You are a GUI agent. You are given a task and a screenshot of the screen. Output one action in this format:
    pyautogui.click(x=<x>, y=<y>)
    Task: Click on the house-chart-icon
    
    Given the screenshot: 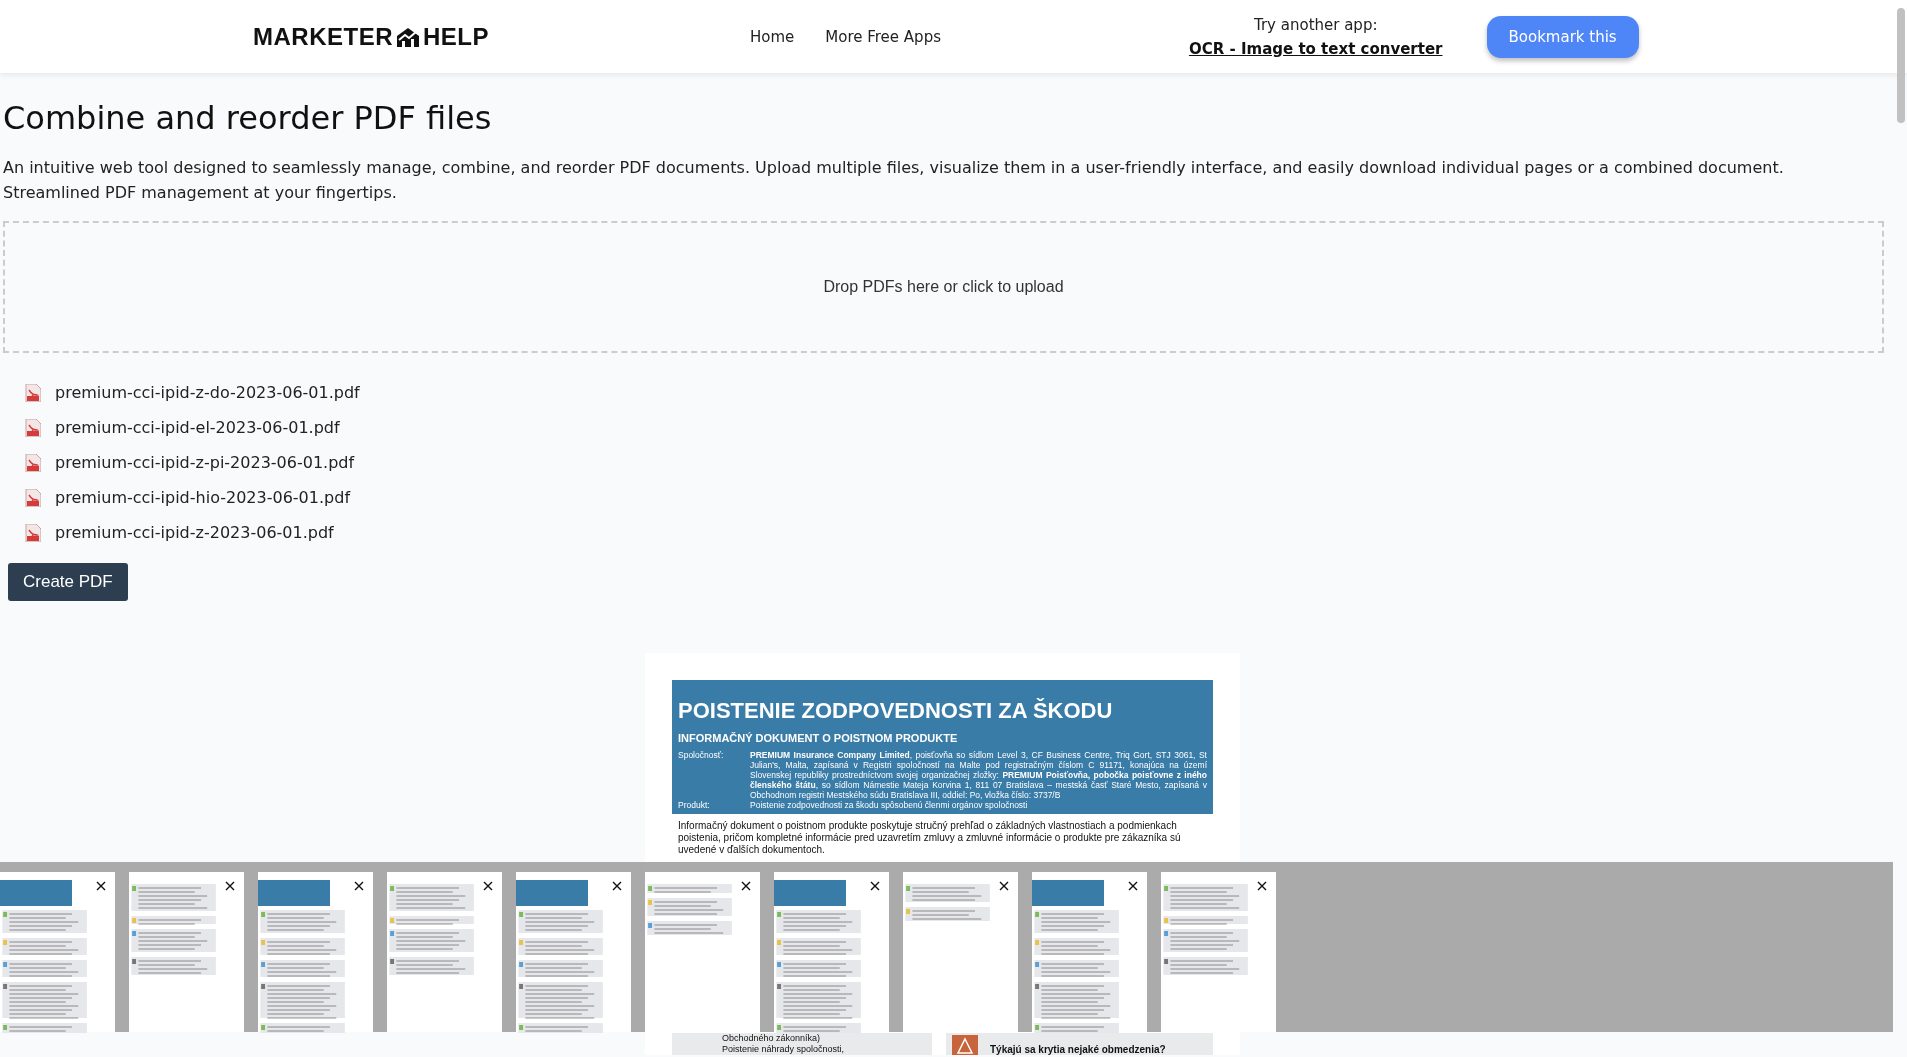 What is the action you would take?
    pyautogui.click(x=408, y=36)
    